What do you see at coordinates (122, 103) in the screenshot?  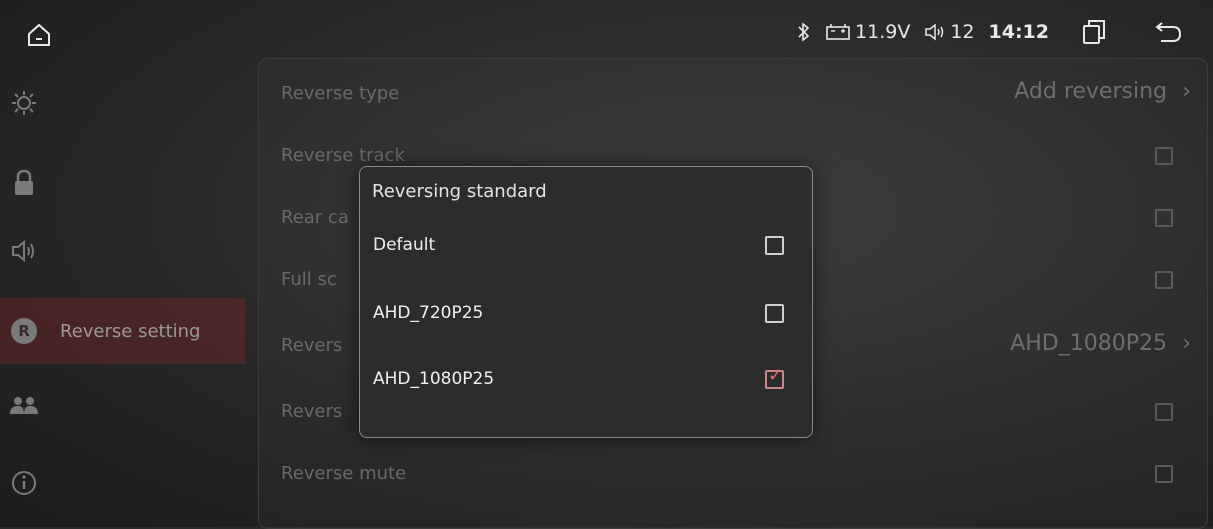 I see `sidebar-item-brightness` at bounding box center [122, 103].